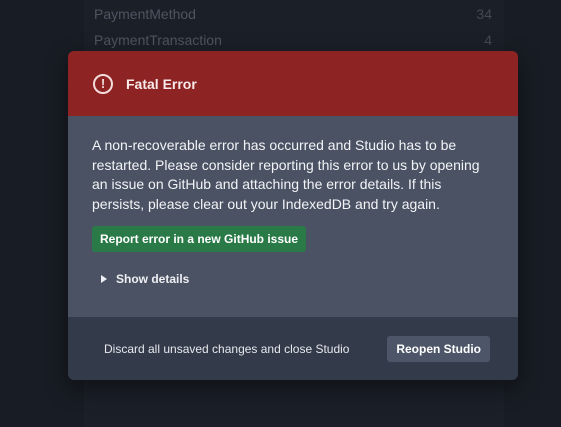 The width and height of the screenshot is (561, 427). Describe the element at coordinates (293, 83) in the screenshot. I see `dialog-header: ! Fatal Error` at that location.